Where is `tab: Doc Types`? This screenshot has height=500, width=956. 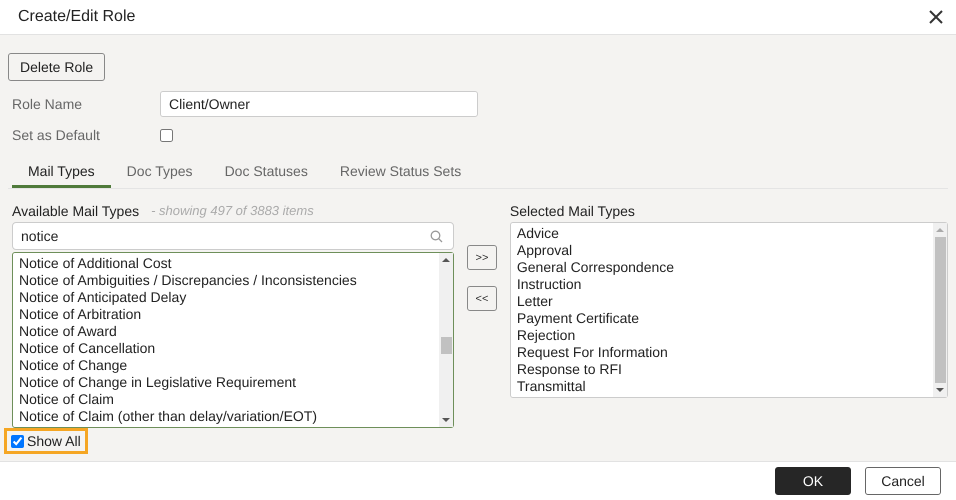 tab: Doc Types is located at coordinates (159, 172).